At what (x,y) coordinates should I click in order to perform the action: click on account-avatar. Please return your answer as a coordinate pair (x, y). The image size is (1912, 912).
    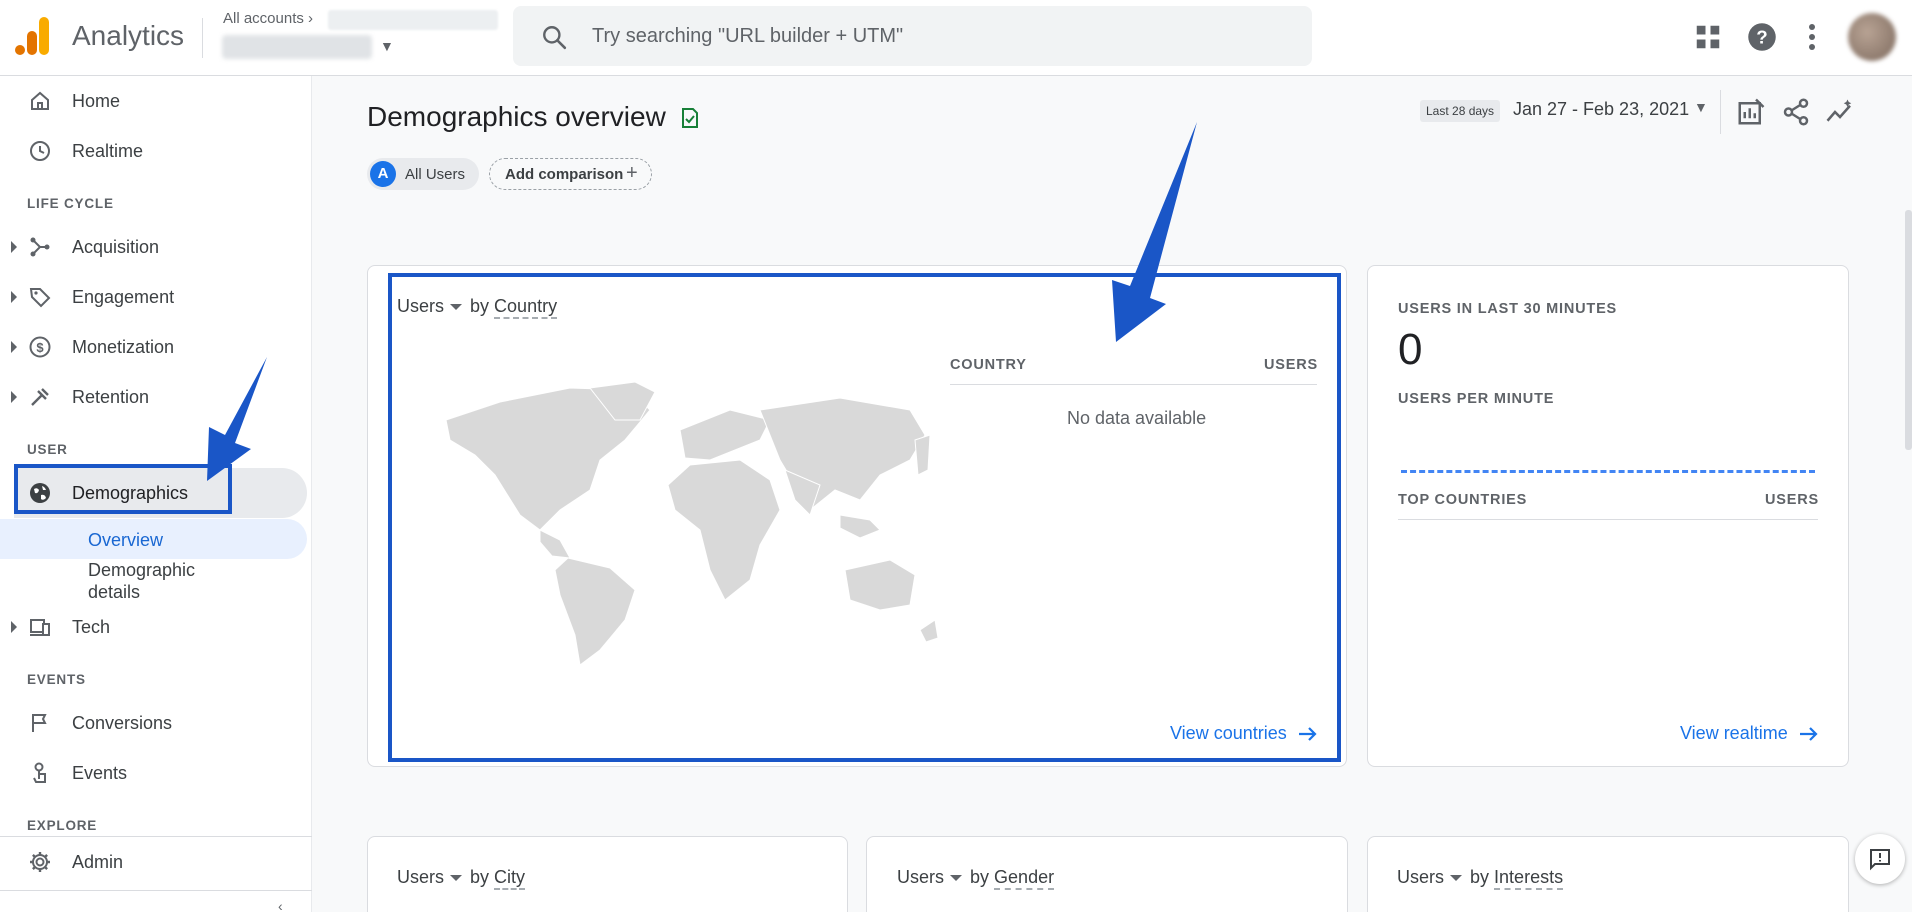
    Looking at the image, I should click on (1872, 37).